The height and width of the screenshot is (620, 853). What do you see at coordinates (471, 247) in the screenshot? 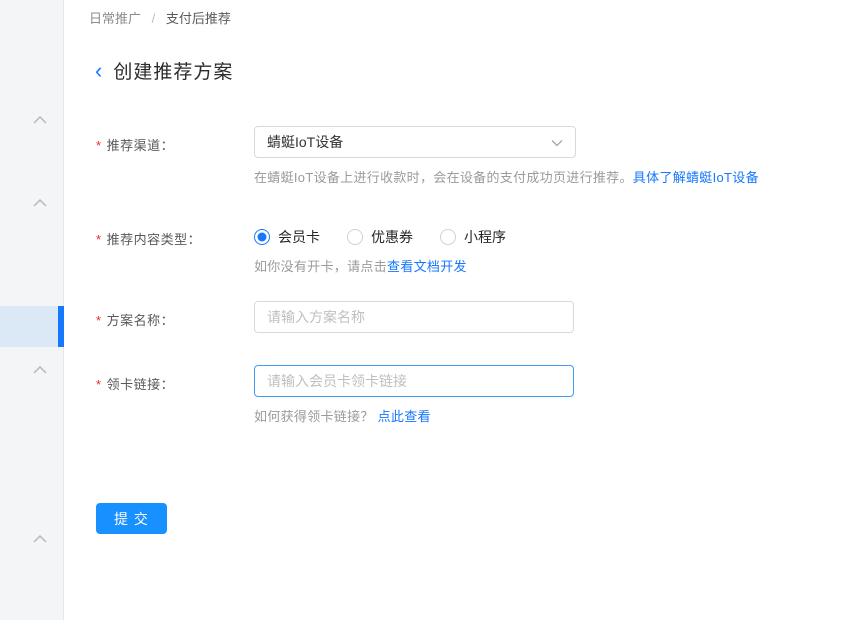
I see `form-row-content-type: * 推荐内容类型： 会员卡 优惠券 小程序 如你没有开卡，请点击查看文档开发` at bounding box center [471, 247].